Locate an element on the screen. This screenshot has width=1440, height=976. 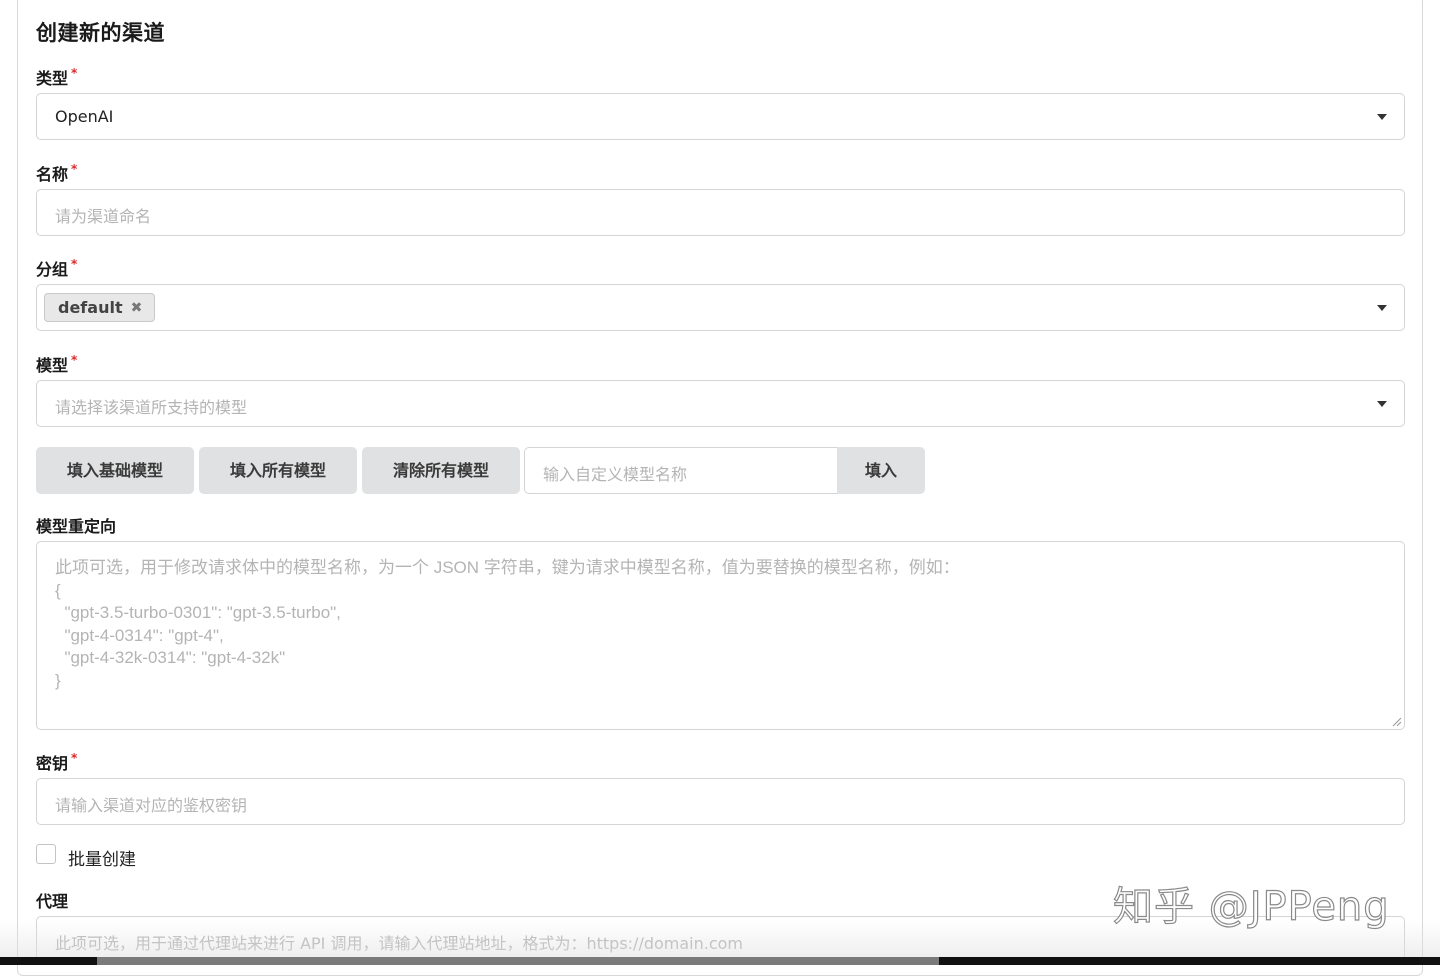
proxy-label-text: 代理 is located at coordinates (52, 901).